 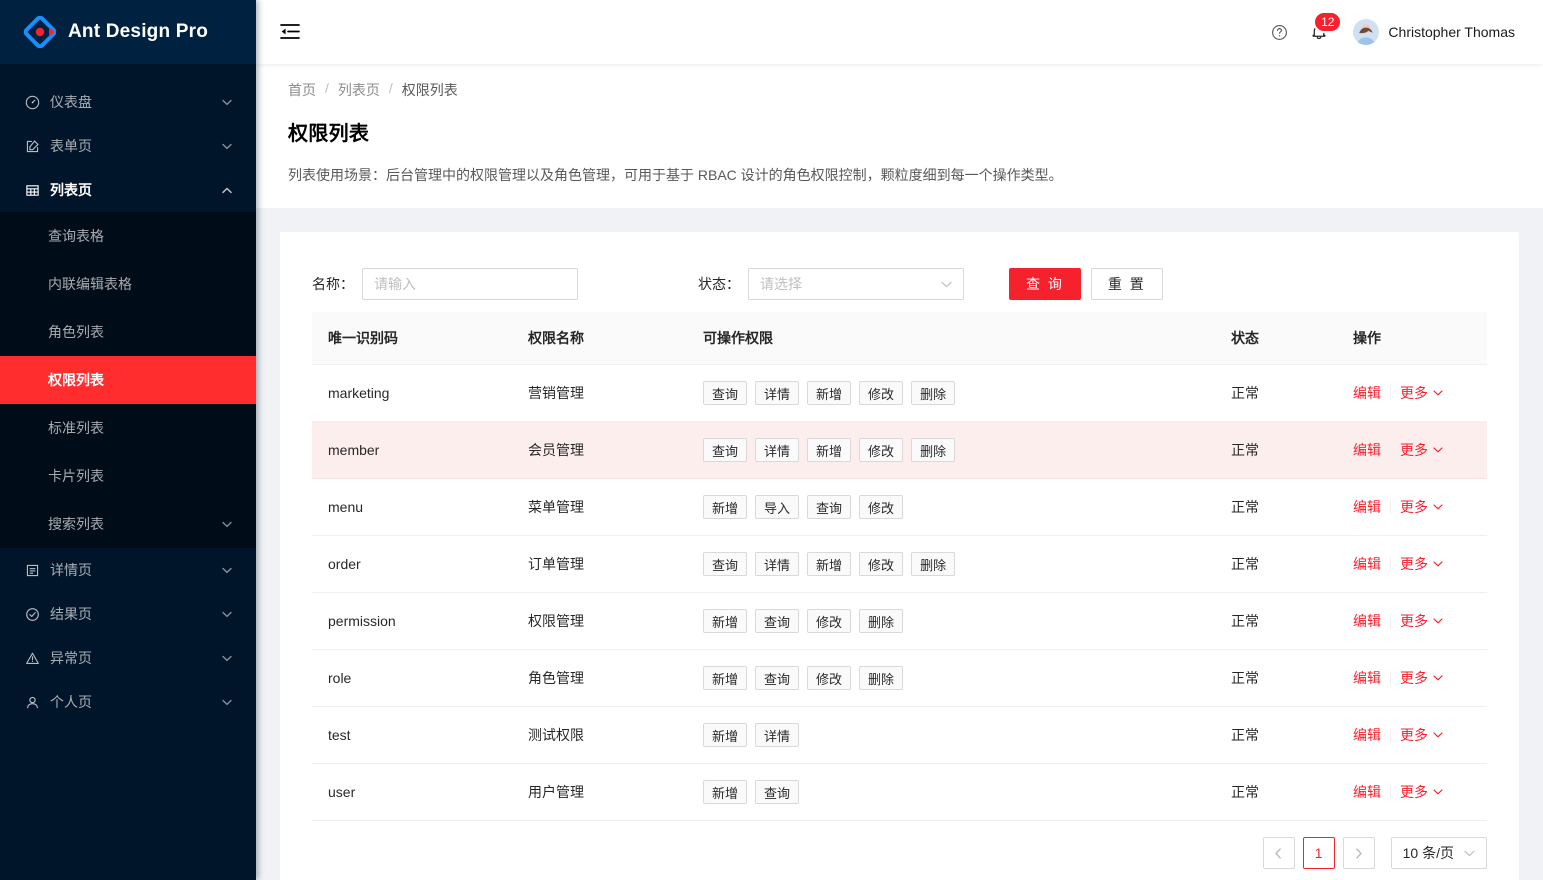 I want to click on filter-status-group: 状态： 请选择, so click(x=831, y=284).